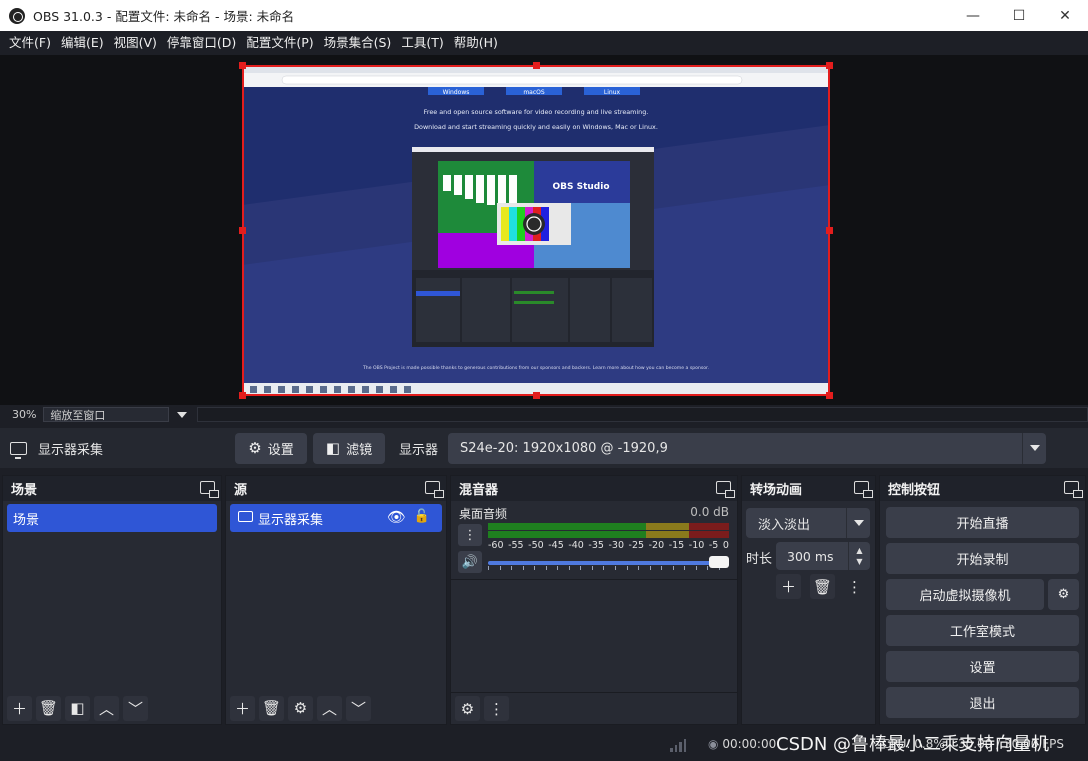 The width and height of the screenshot is (1088, 761). I want to click on transition-select: 淡入淡出, so click(808, 523).